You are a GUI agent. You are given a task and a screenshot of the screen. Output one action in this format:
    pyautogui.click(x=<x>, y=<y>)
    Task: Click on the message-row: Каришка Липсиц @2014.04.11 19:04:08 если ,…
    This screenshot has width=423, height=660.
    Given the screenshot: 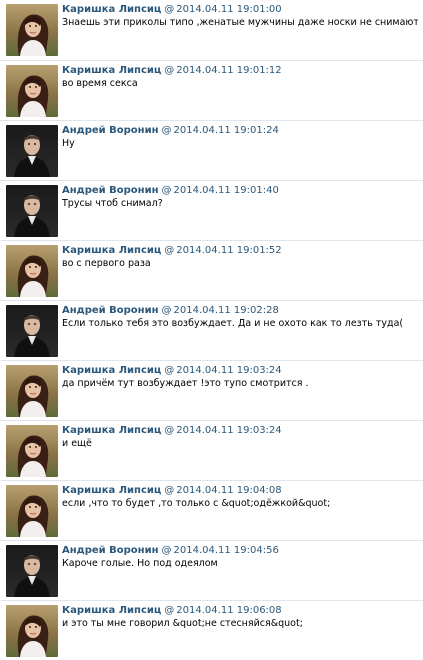 What is the action you would take?
    pyautogui.click(x=211, y=510)
    